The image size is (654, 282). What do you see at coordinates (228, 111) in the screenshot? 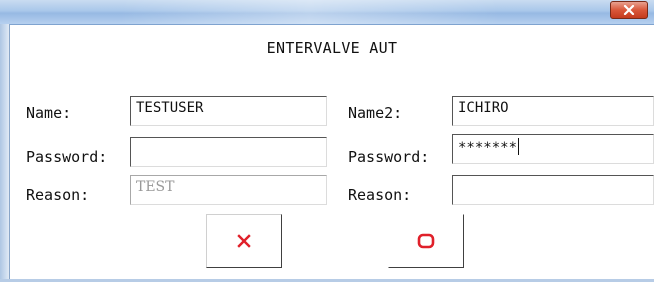
I see `name-input: TESTUSER` at bounding box center [228, 111].